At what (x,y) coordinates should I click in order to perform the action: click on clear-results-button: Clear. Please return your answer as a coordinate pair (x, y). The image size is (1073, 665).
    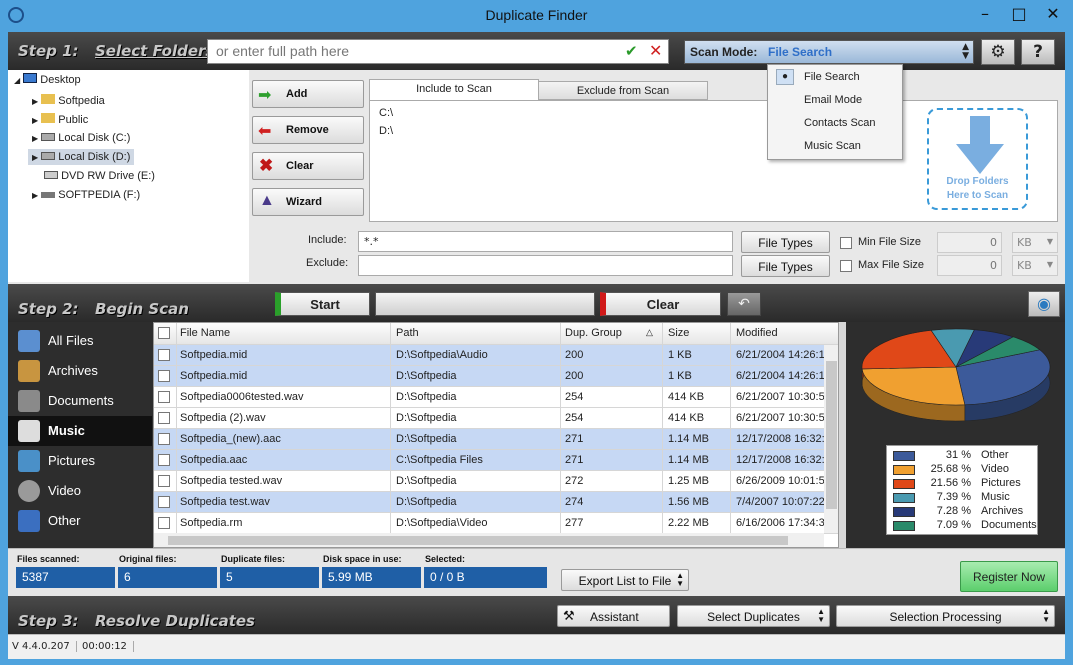
    Looking at the image, I should click on (660, 304).